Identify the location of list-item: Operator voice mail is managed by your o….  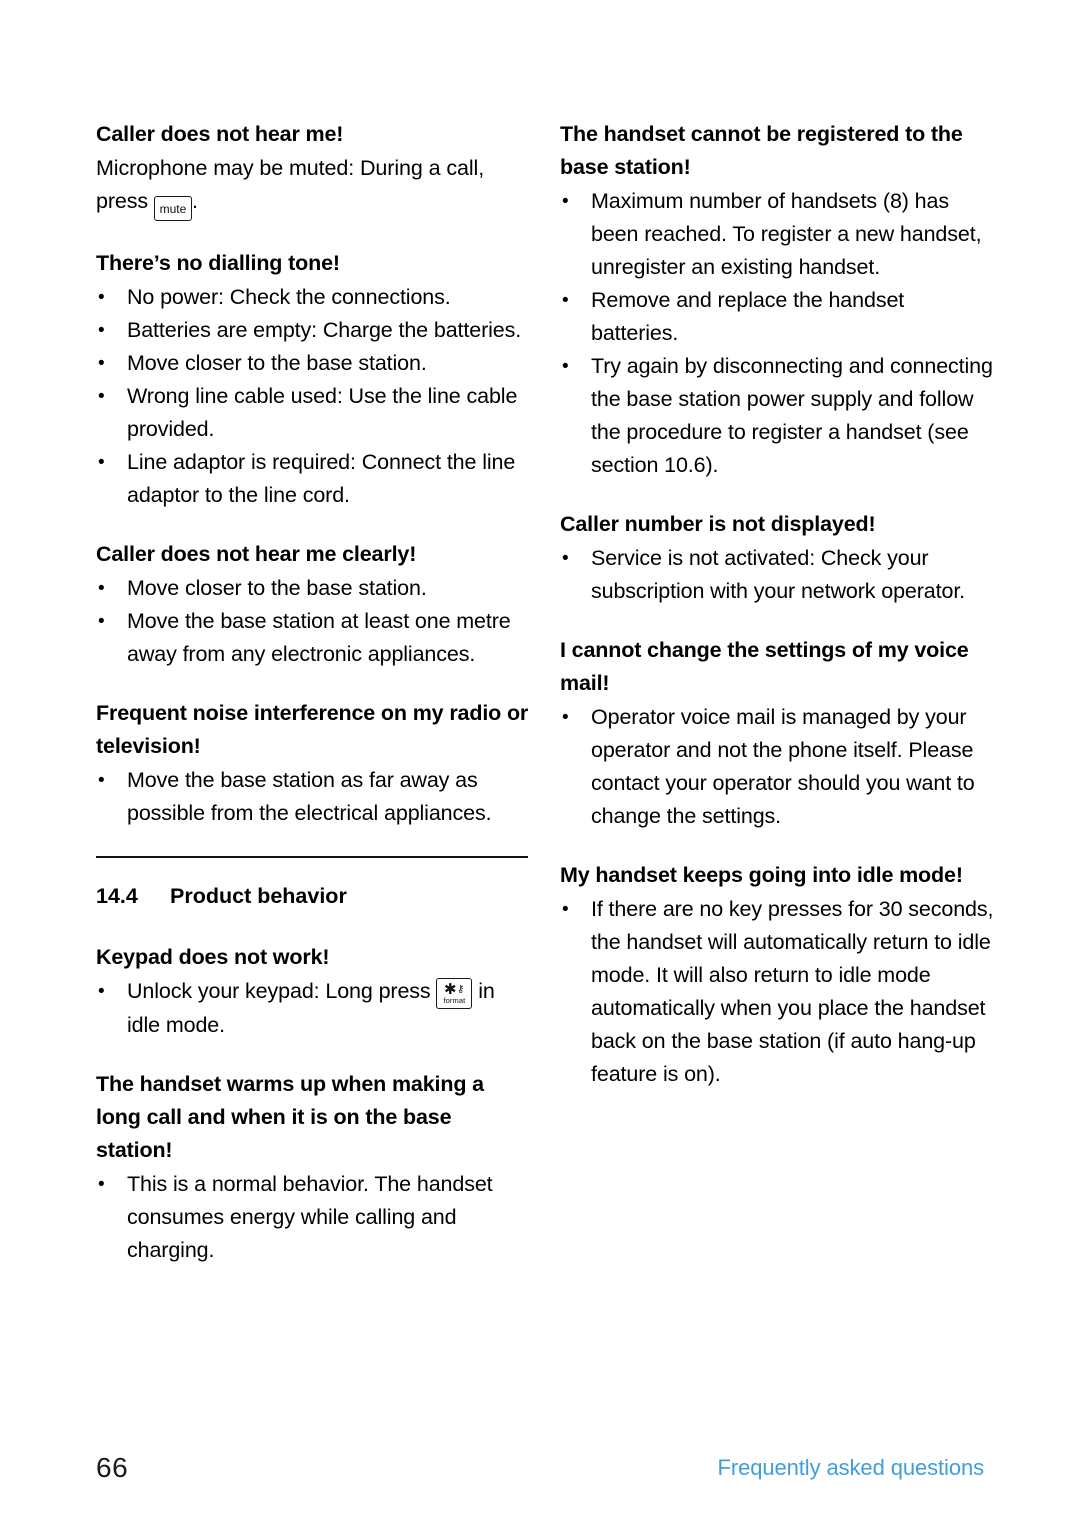
(777, 767).